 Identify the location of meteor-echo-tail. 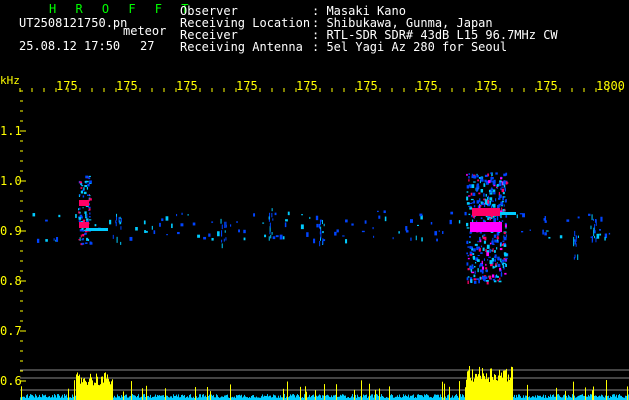
(508, 213).